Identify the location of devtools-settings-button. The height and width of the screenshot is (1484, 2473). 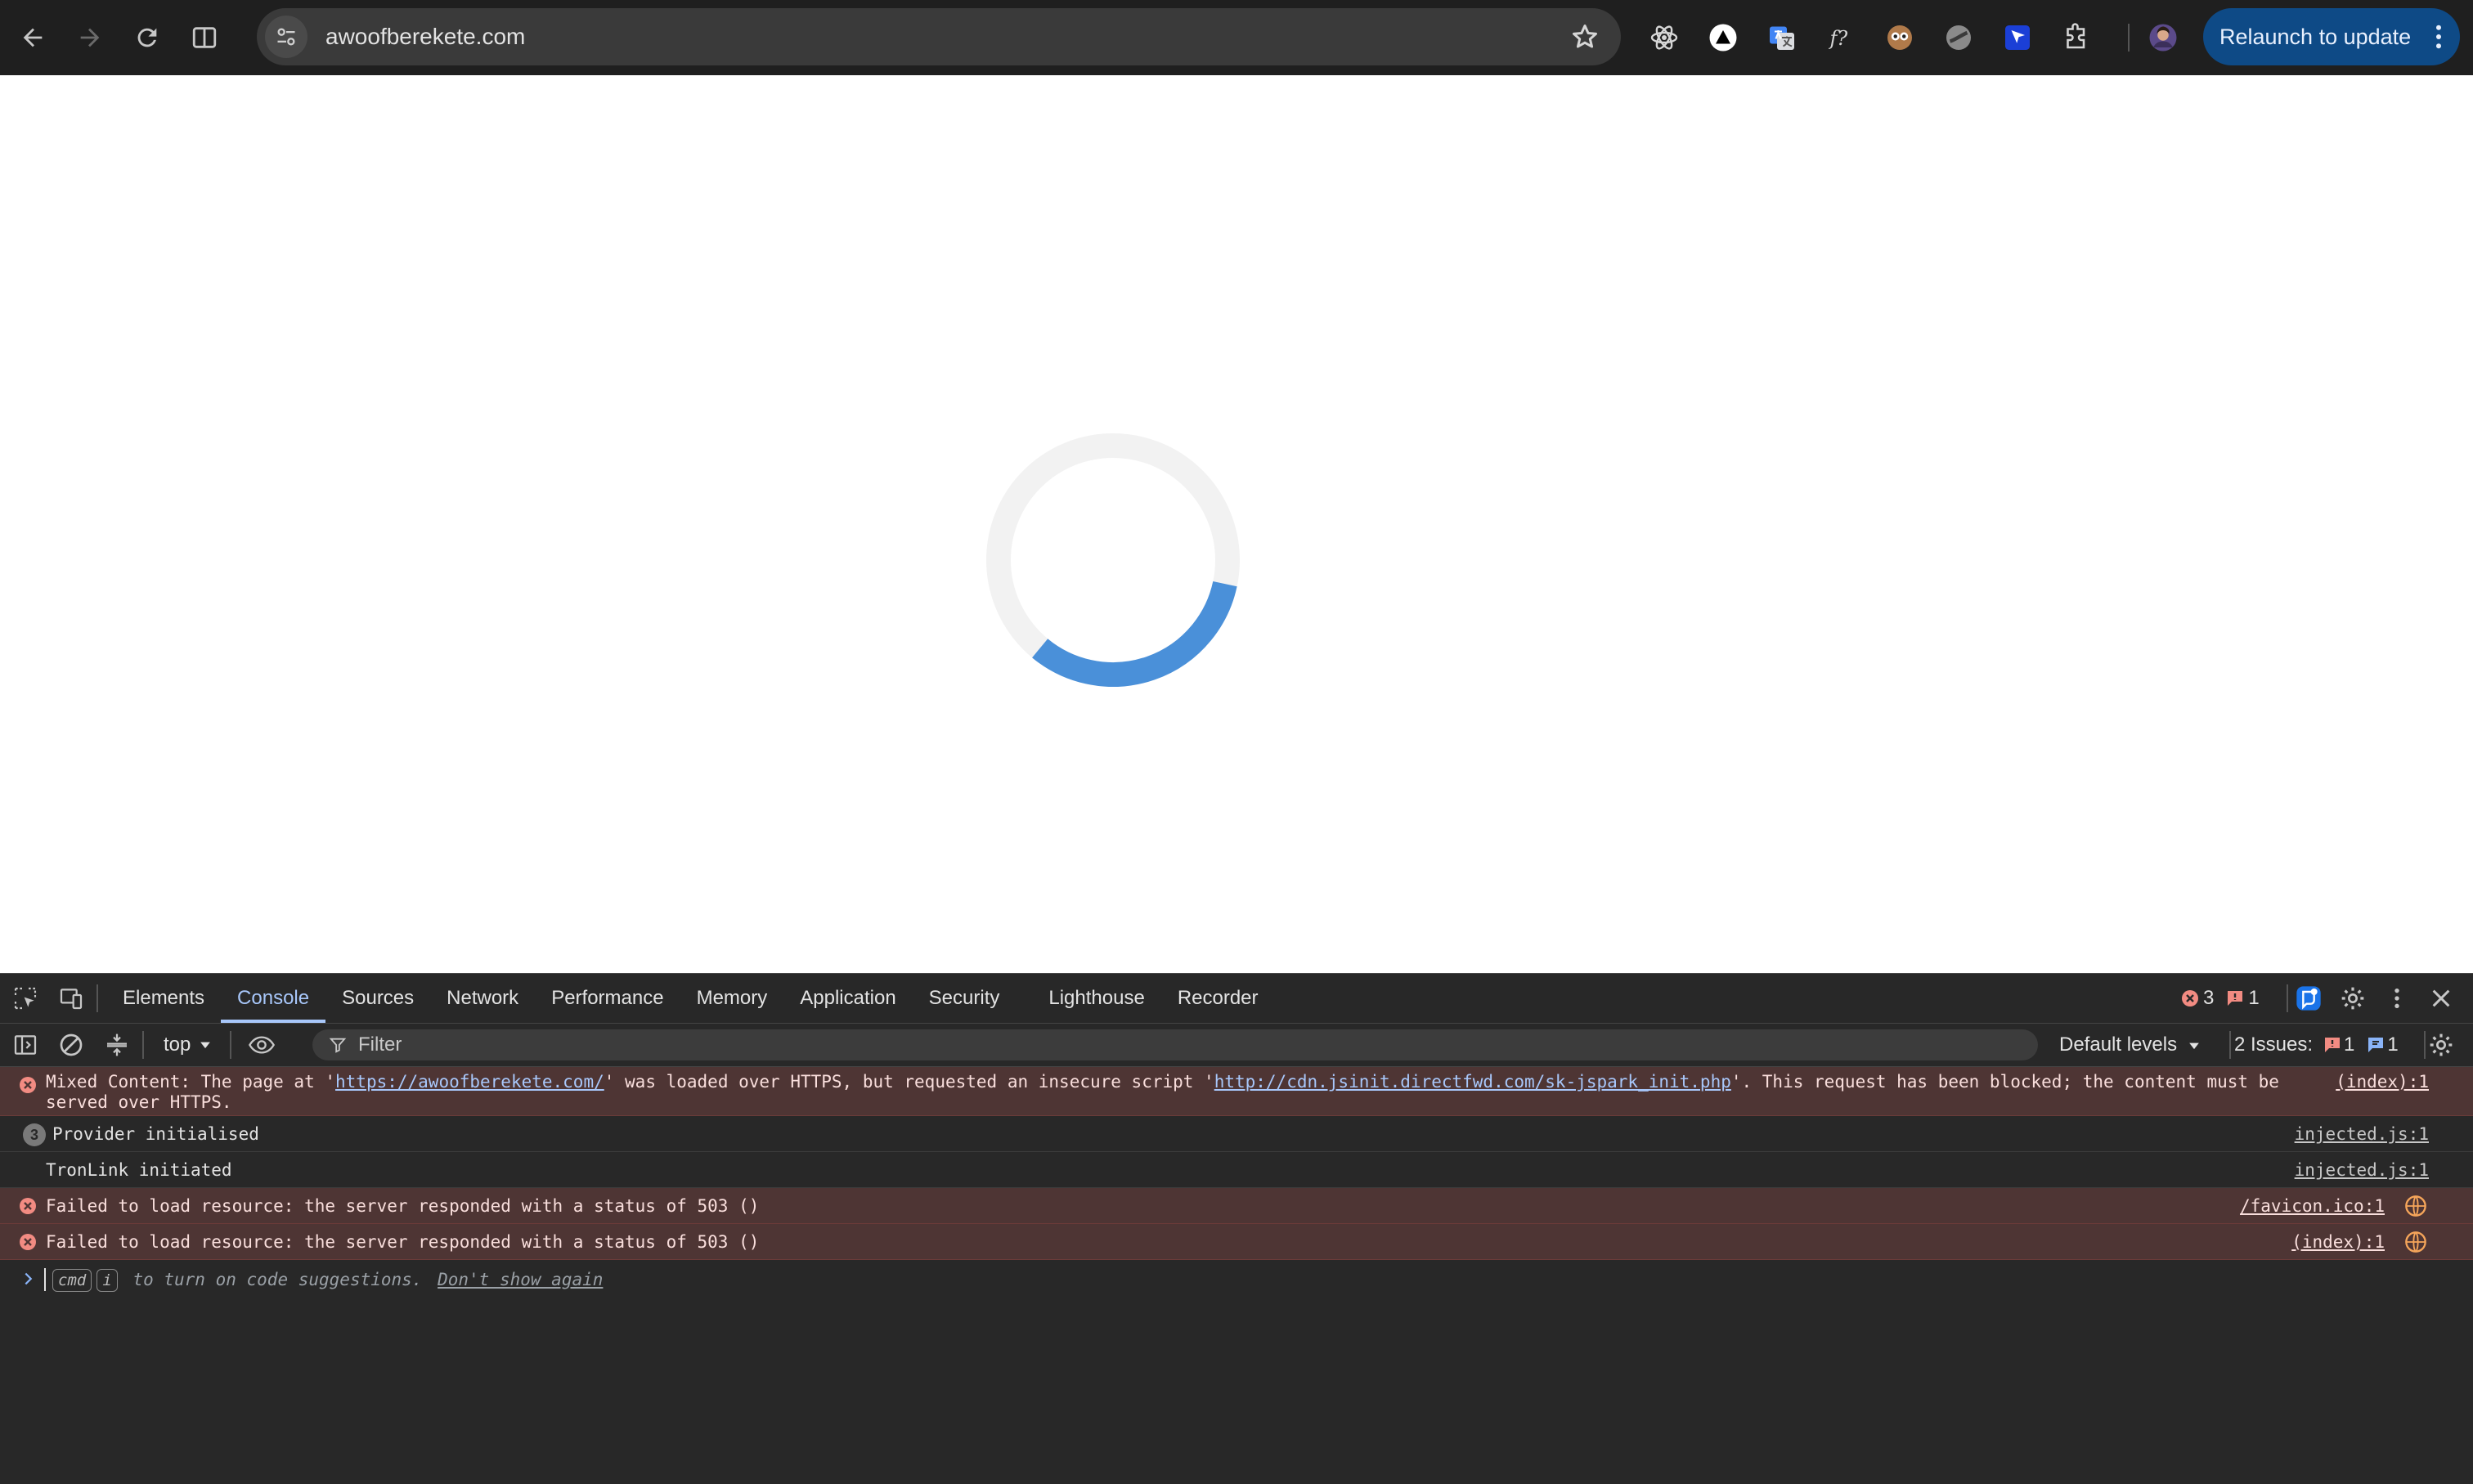
(2353, 998).